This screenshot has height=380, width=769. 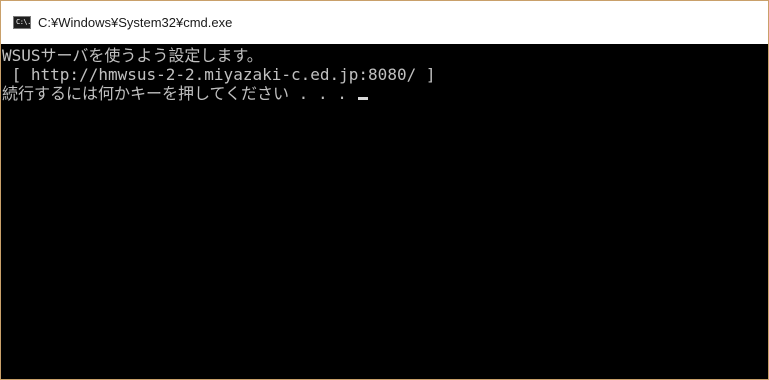 I want to click on console-line-prompt: 続行するには何かキーを押してください . . ., so click(x=385, y=93).